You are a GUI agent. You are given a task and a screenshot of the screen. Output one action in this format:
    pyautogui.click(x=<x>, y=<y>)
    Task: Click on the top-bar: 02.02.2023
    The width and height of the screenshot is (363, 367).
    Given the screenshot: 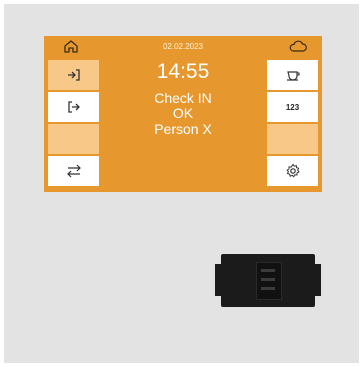 What is the action you would take?
    pyautogui.click(x=183, y=46)
    